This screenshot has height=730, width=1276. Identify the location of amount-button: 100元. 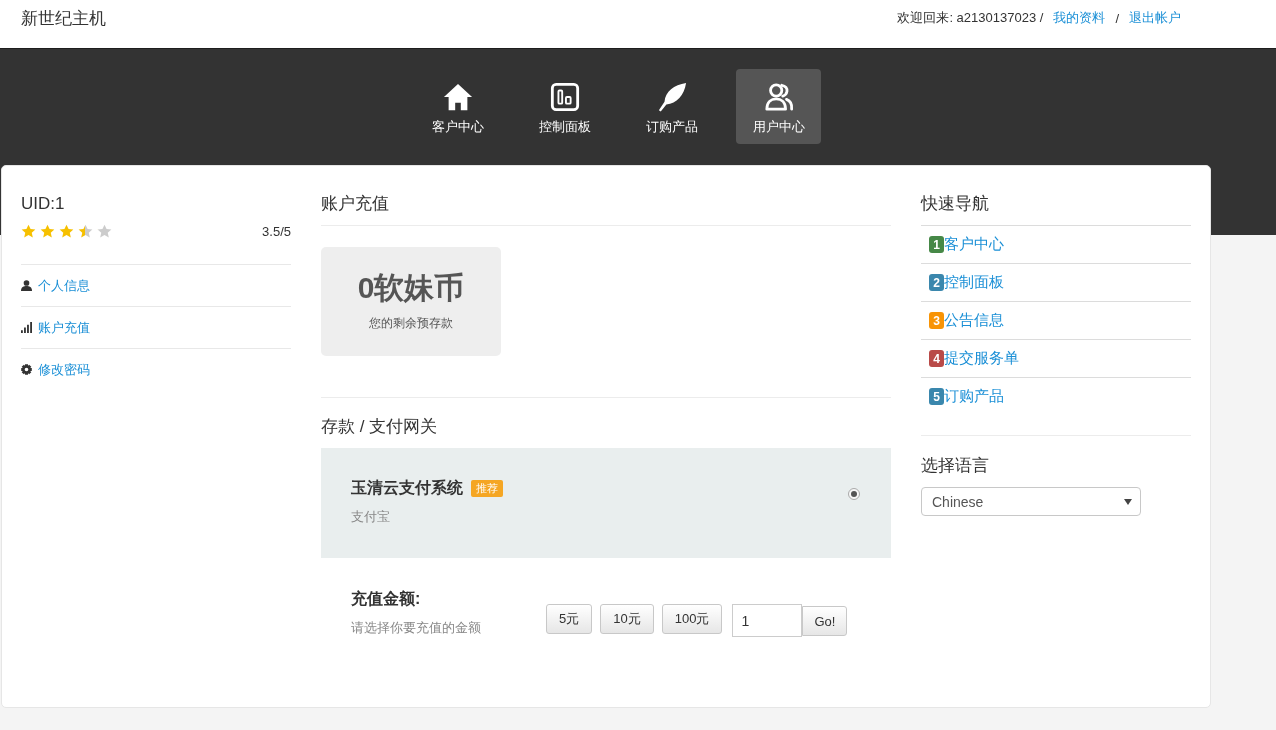
(692, 619).